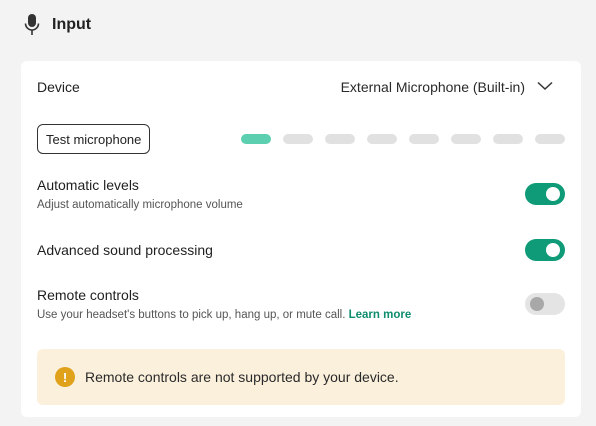 The image size is (596, 426). What do you see at coordinates (403, 139) in the screenshot?
I see `input-level-meter` at bounding box center [403, 139].